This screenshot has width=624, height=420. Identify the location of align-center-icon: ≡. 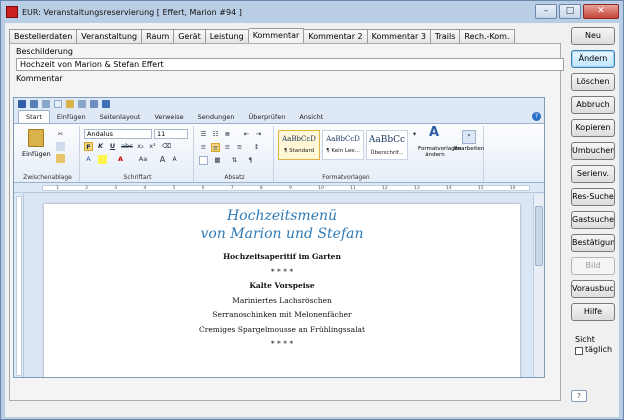
(215, 147).